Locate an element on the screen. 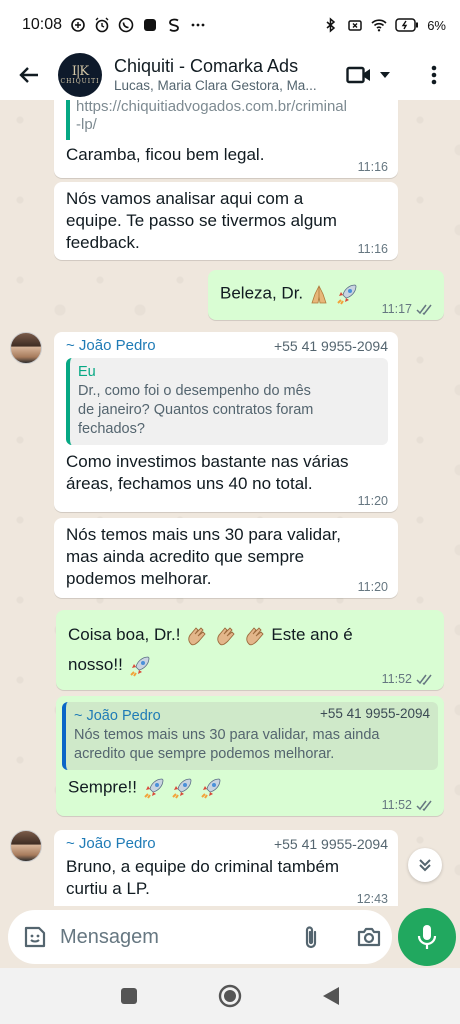  app-icon is located at coordinates (150, 25).